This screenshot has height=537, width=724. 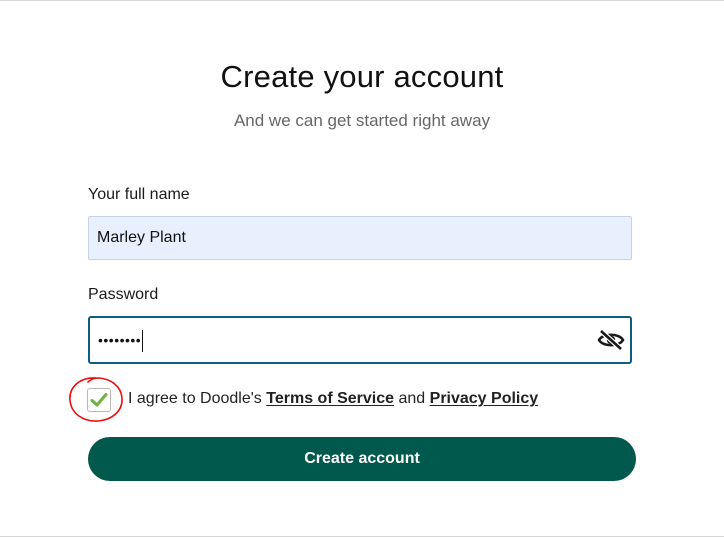 What do you see at coordinates (362, 120) in the screenshot?
I see `page-subtitle: And we can get started right away` at bounding box center [362, 120].